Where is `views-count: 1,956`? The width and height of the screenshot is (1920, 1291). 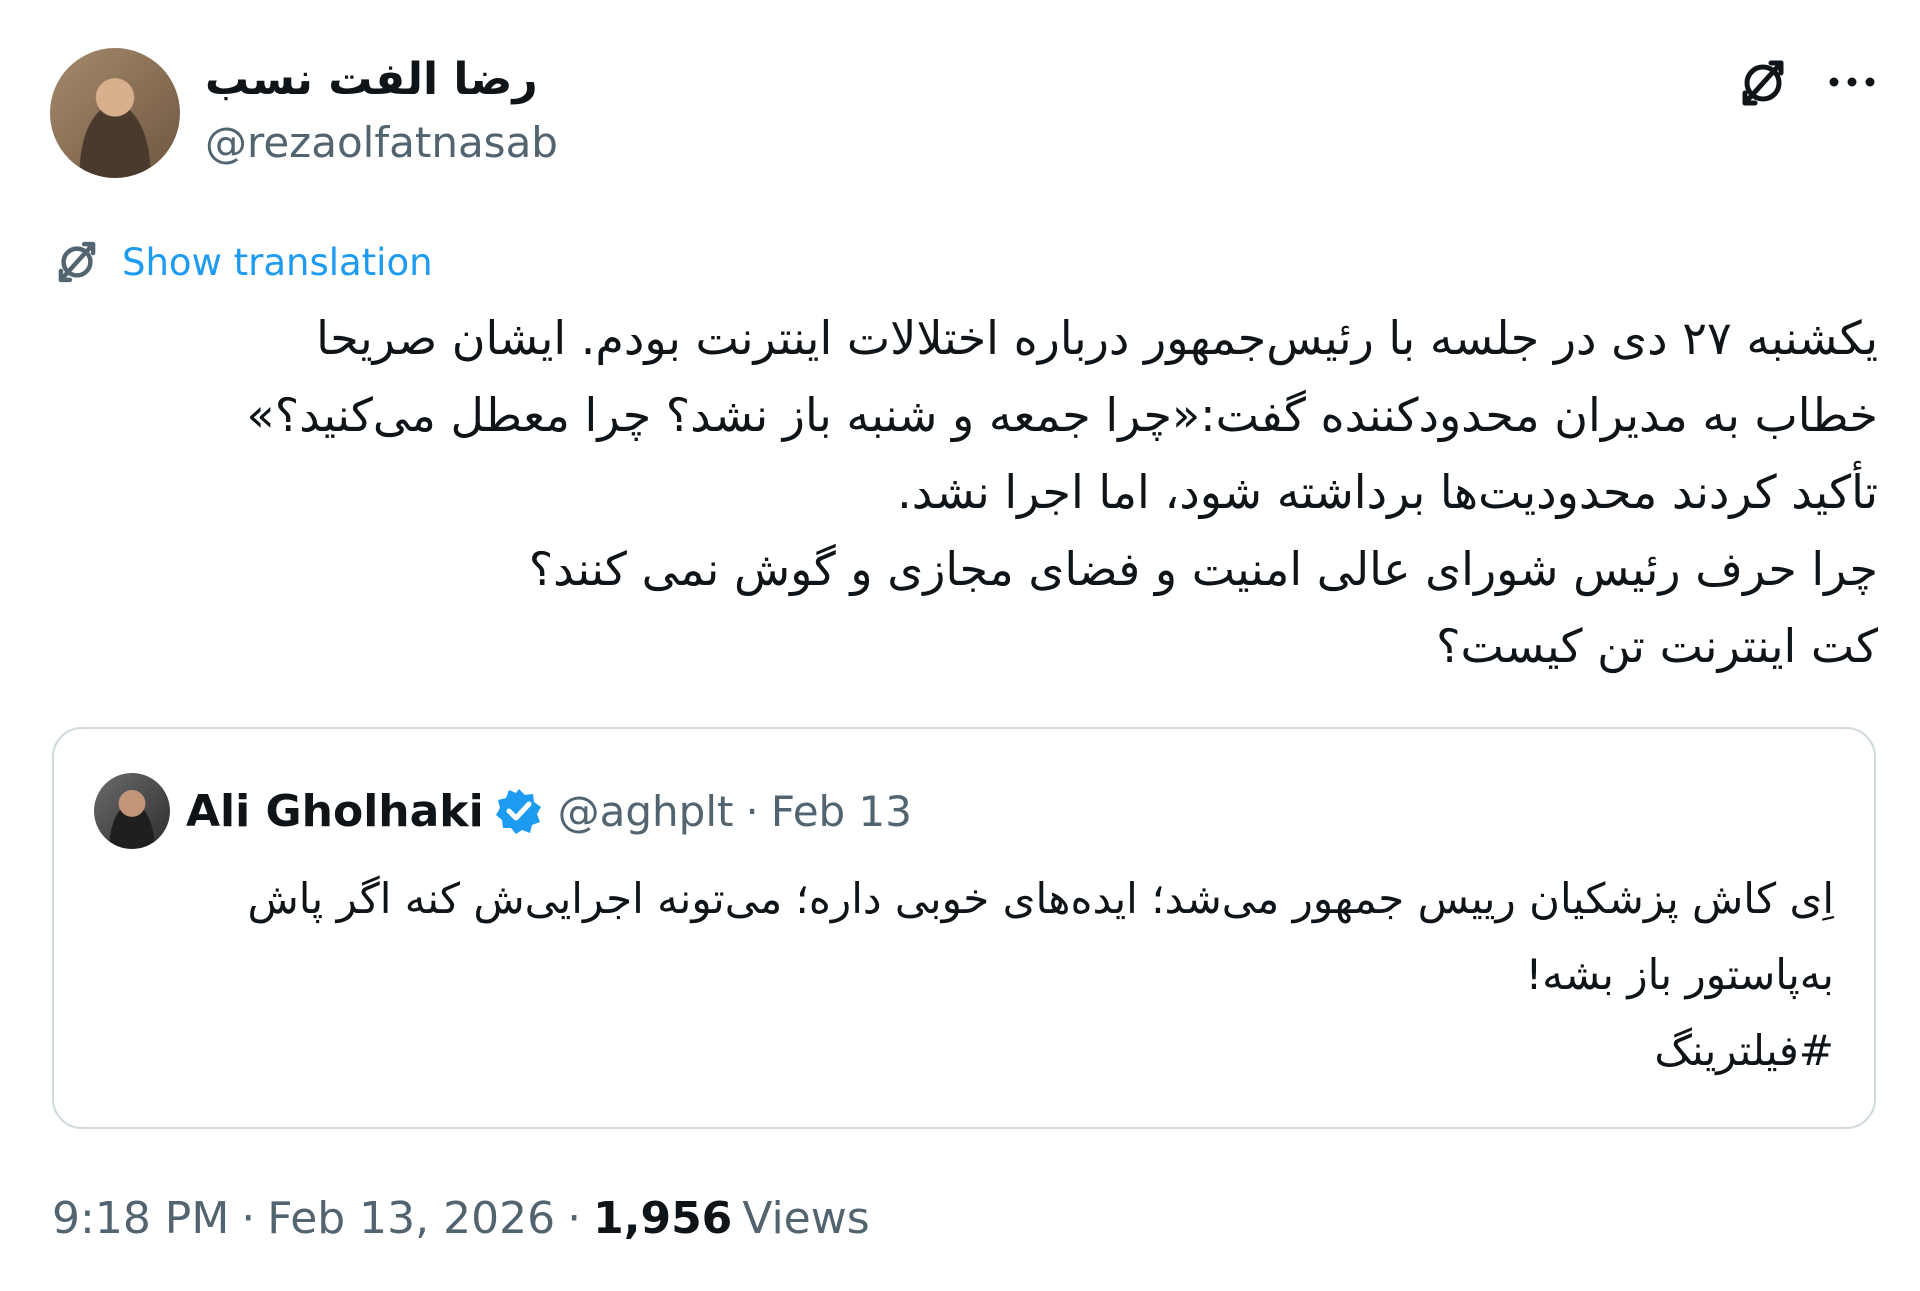 views-count: 1,956 is located at coordinates (663, 1218).